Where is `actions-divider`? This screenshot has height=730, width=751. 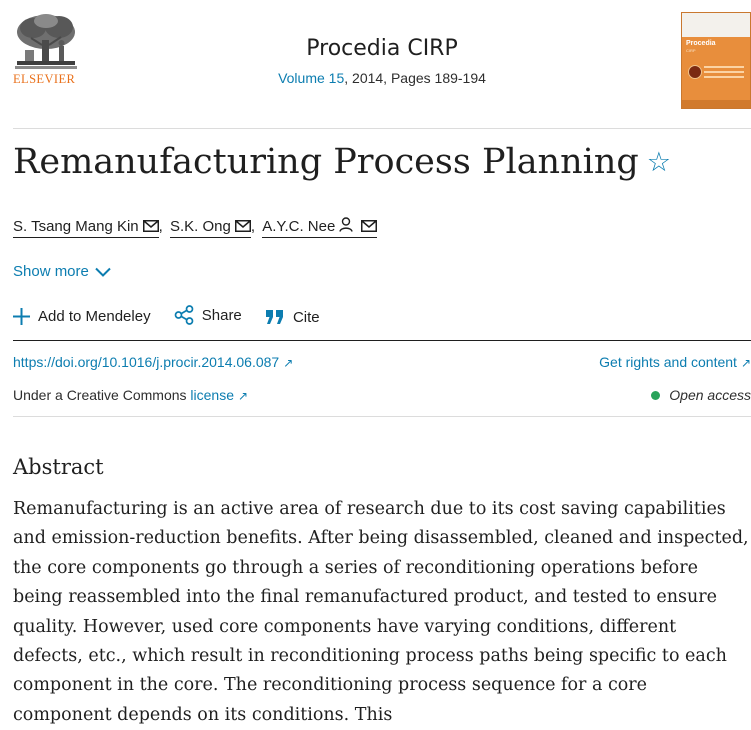 actions-divider is located at coordinates (382, 340).